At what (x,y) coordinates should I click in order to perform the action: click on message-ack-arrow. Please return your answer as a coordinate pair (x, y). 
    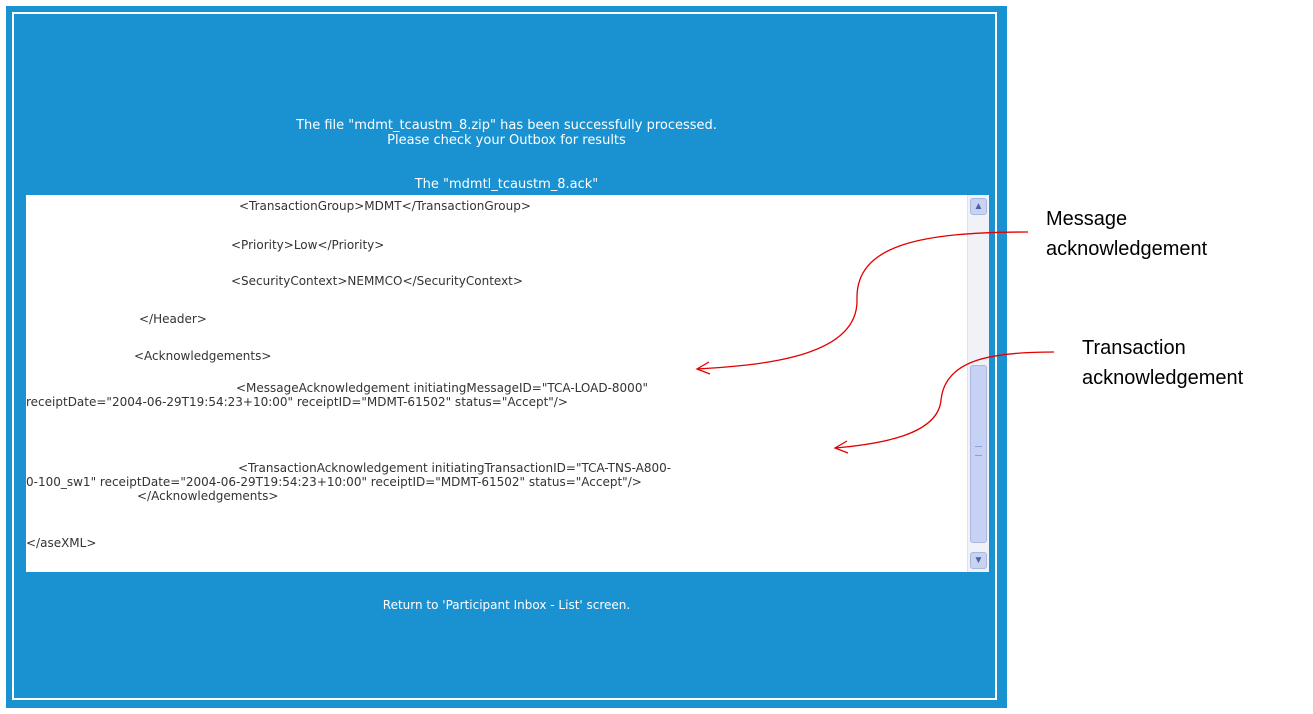
    Looking at the image, I should click on (862, 300).